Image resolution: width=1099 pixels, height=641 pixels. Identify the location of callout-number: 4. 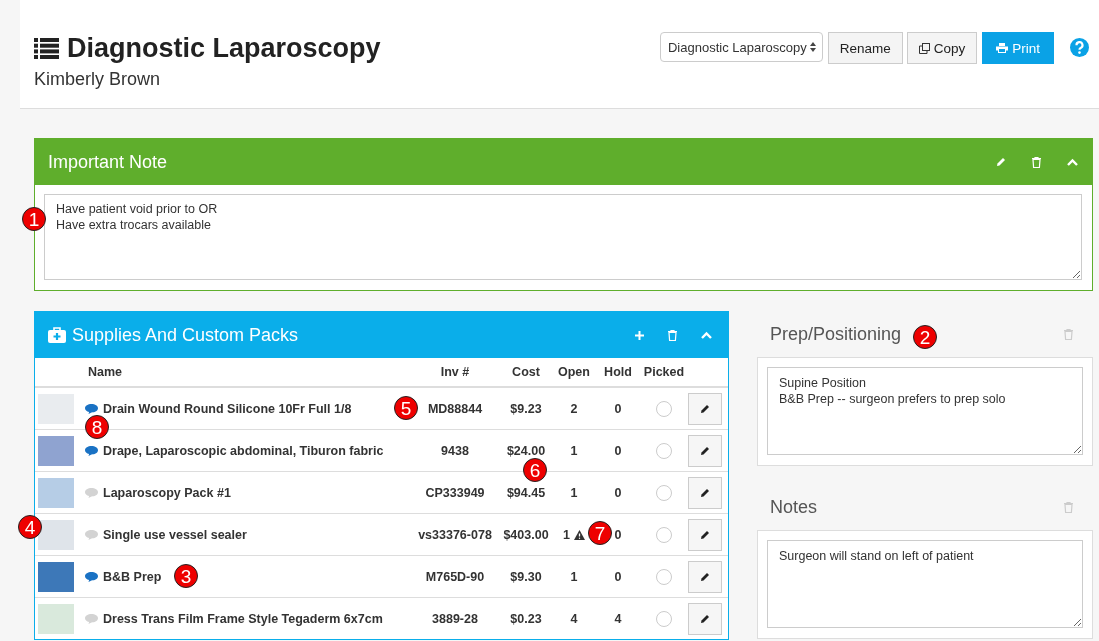
(30, 527).